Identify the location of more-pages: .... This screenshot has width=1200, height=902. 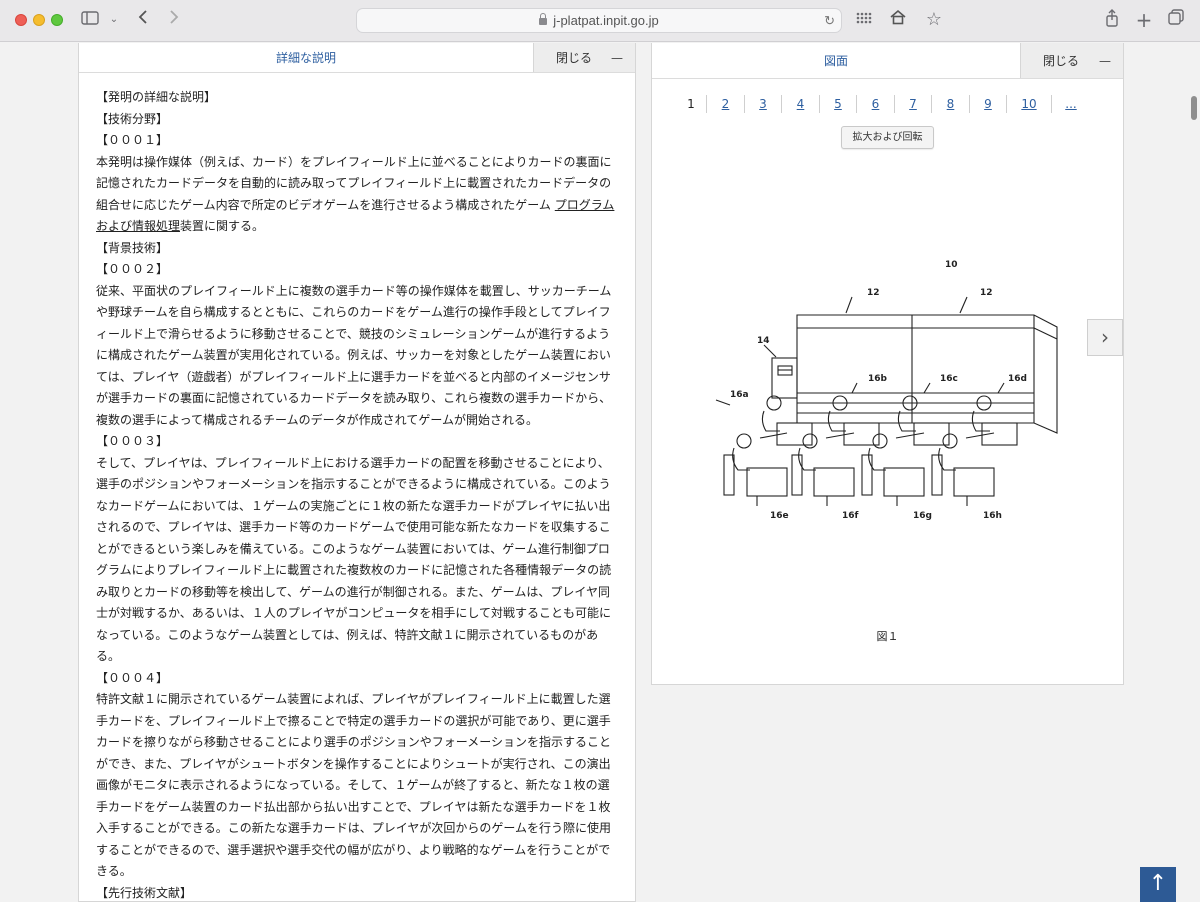
(1071, 104).